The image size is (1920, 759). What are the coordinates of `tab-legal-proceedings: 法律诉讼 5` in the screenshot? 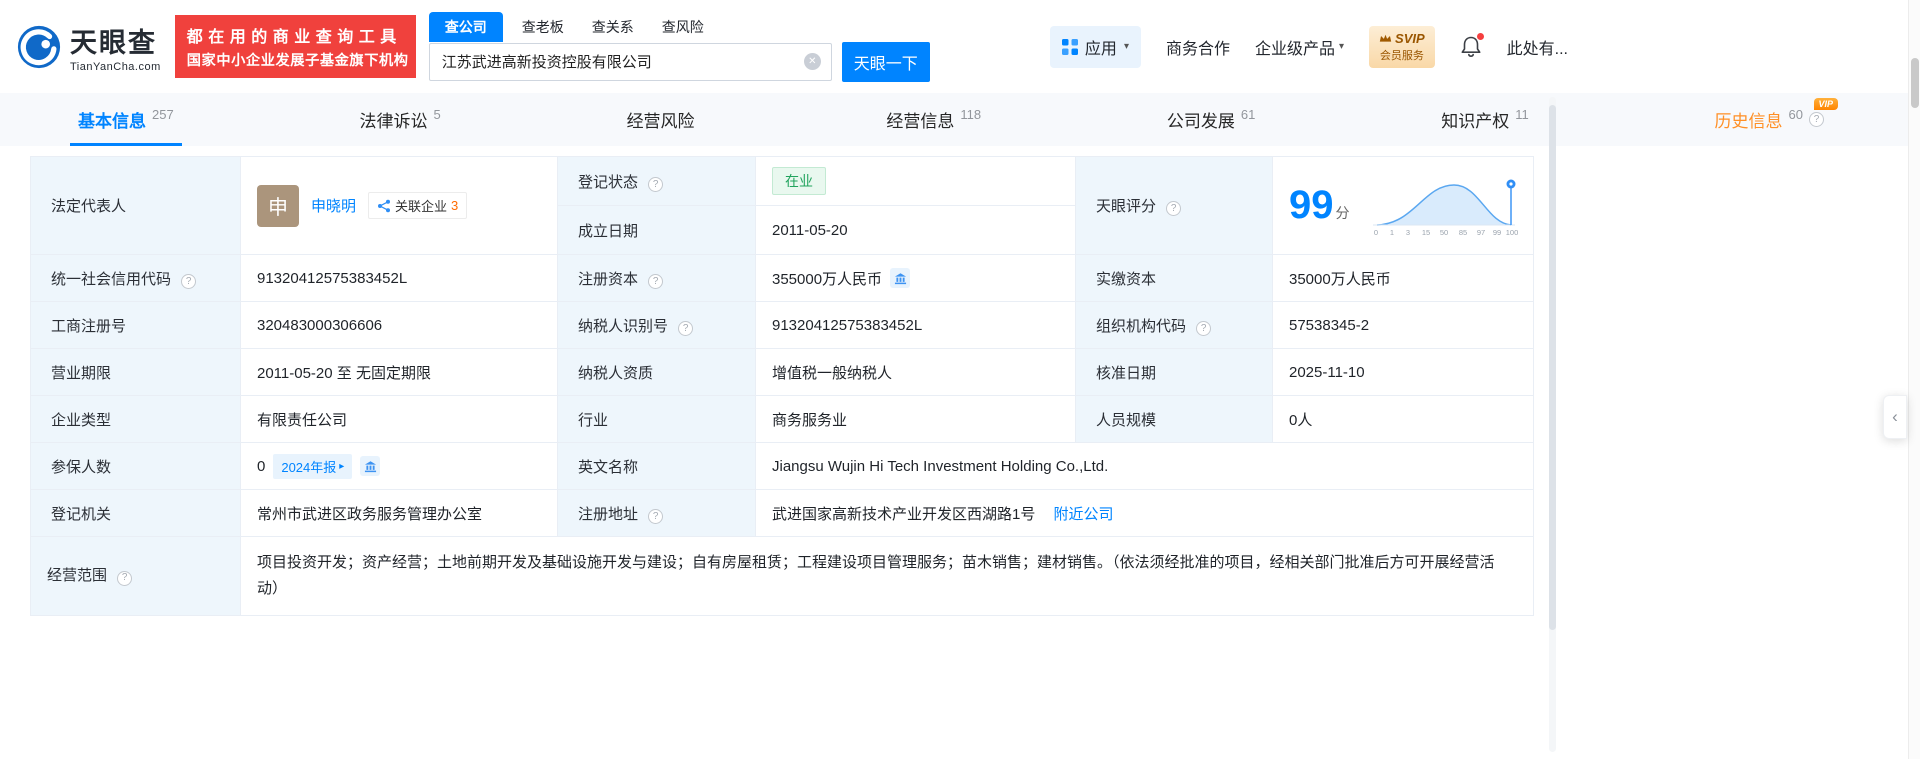 It's located at (400, 119).